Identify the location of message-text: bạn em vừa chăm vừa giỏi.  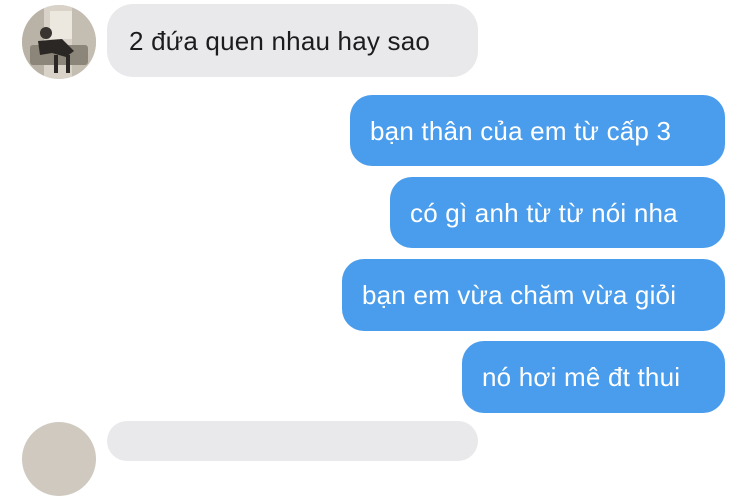
(519, 295).